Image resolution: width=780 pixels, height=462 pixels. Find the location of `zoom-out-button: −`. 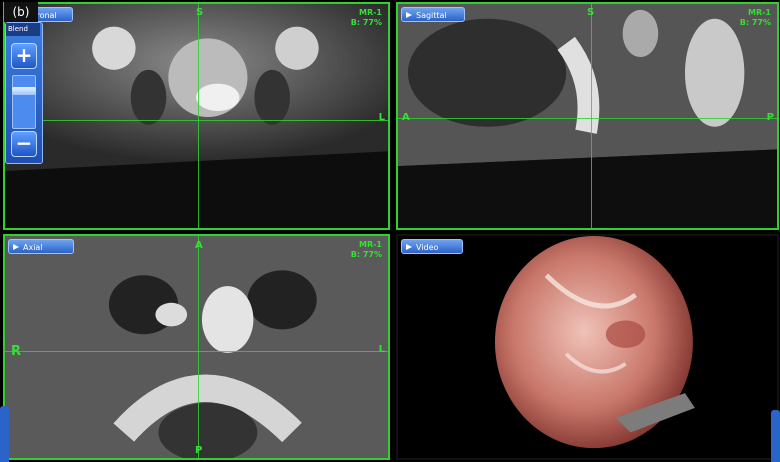

zoom-out-button: − is located at coordinates (24, 144).